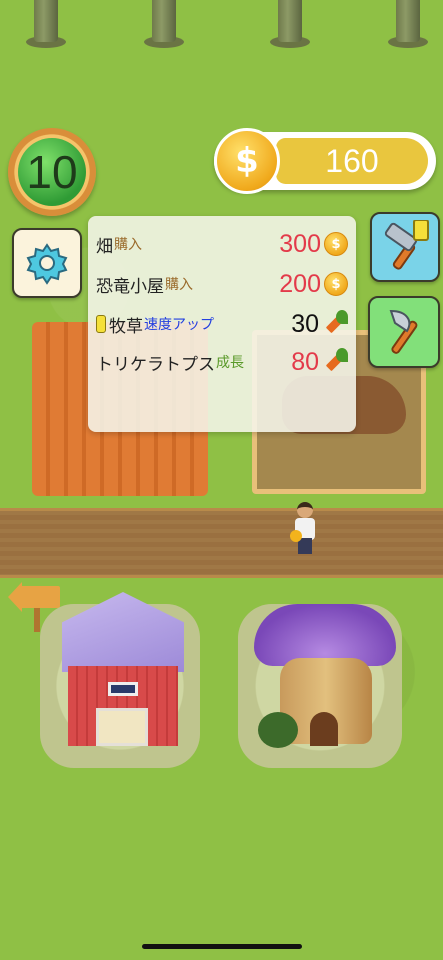 Image resolution: width=443 pixels, height=960 pixels. I want to click on item-name: トリケラトプス, so click(155, 364).